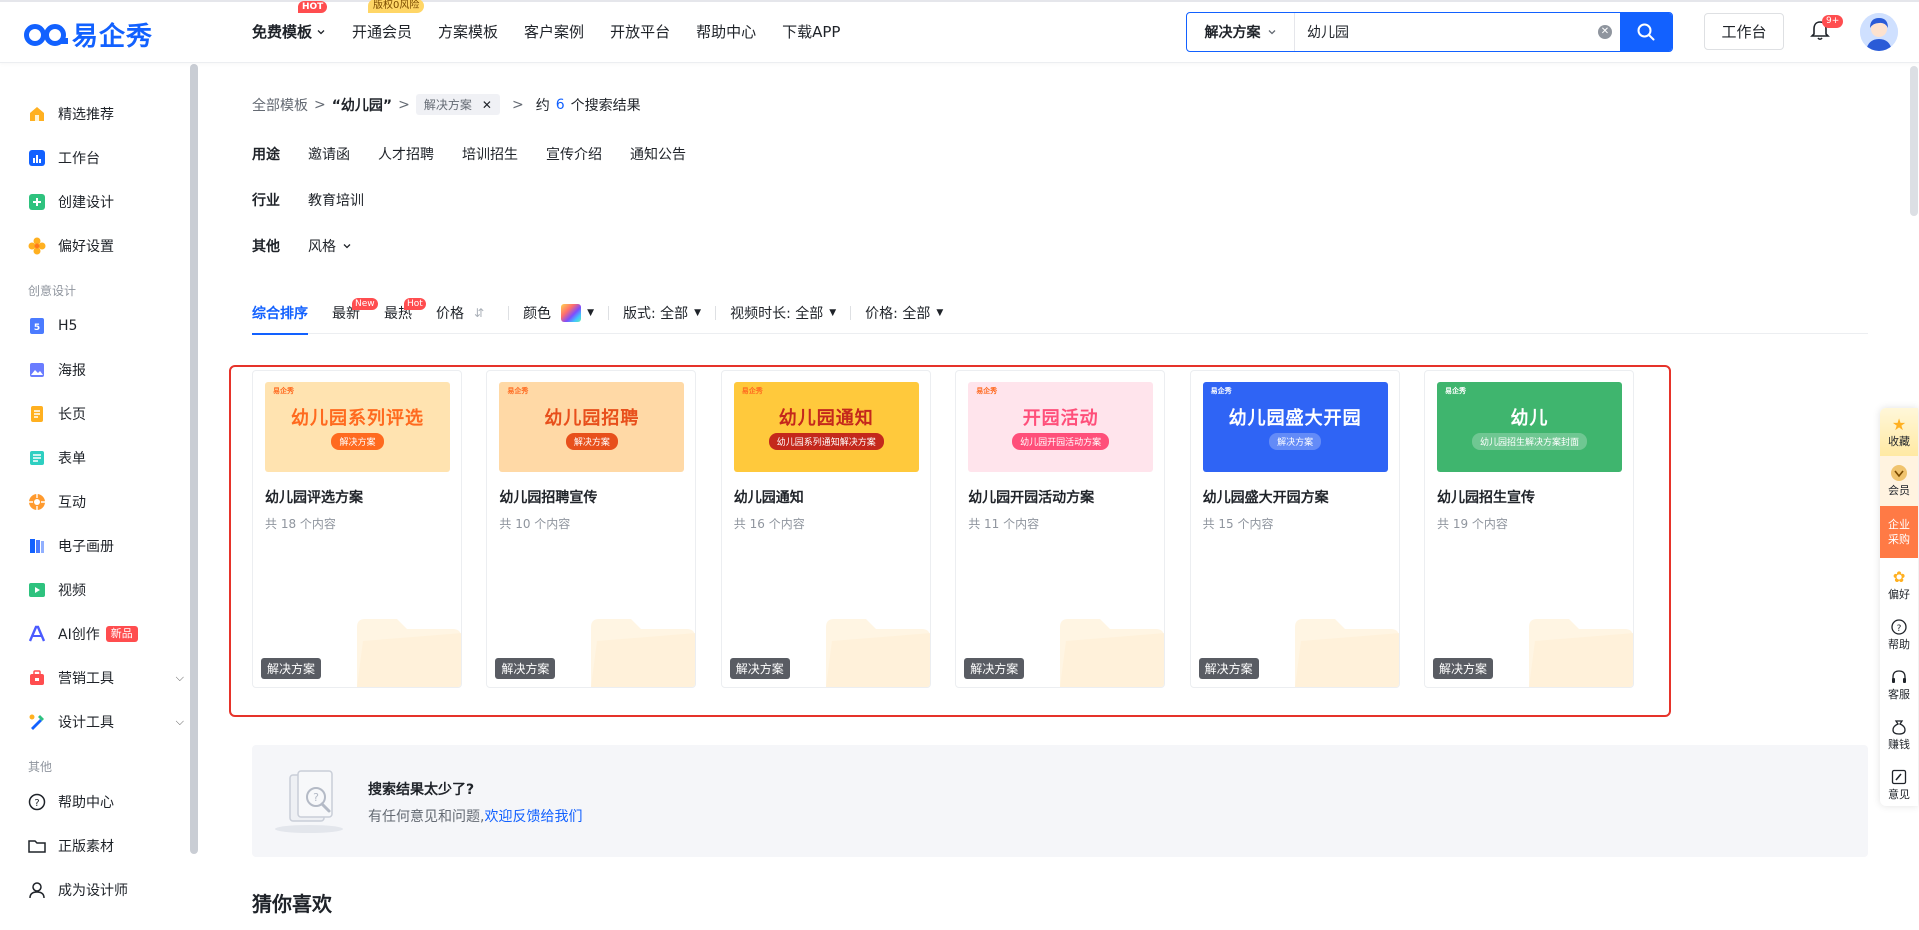  What do you see at coordinates (1605, 32) in the screenshot?
I see `clear-search-button: ✕` at bounding box center [1605, 32].